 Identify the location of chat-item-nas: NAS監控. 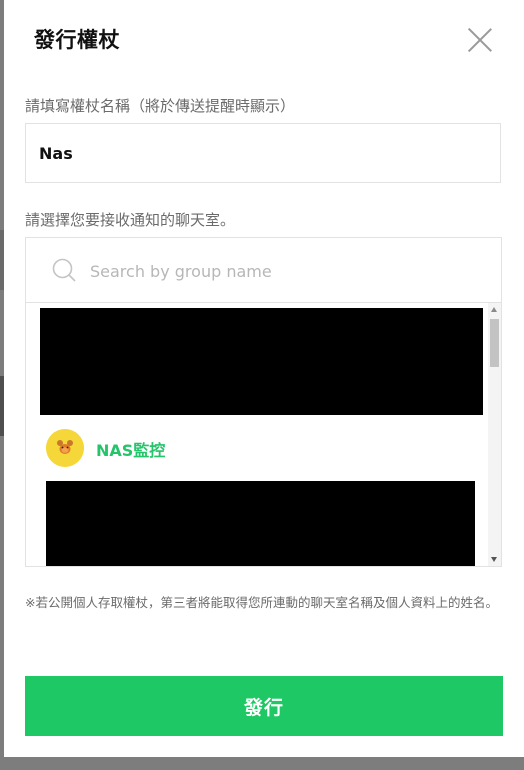
(256, 448).